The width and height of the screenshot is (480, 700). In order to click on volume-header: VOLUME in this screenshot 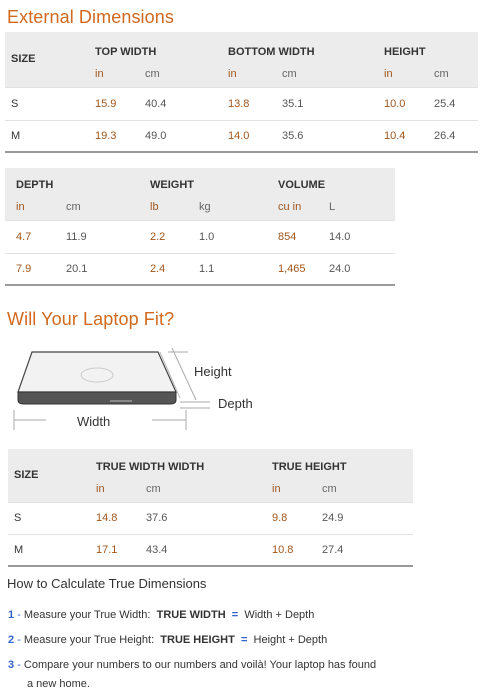, I will do `click(302, 185)`.